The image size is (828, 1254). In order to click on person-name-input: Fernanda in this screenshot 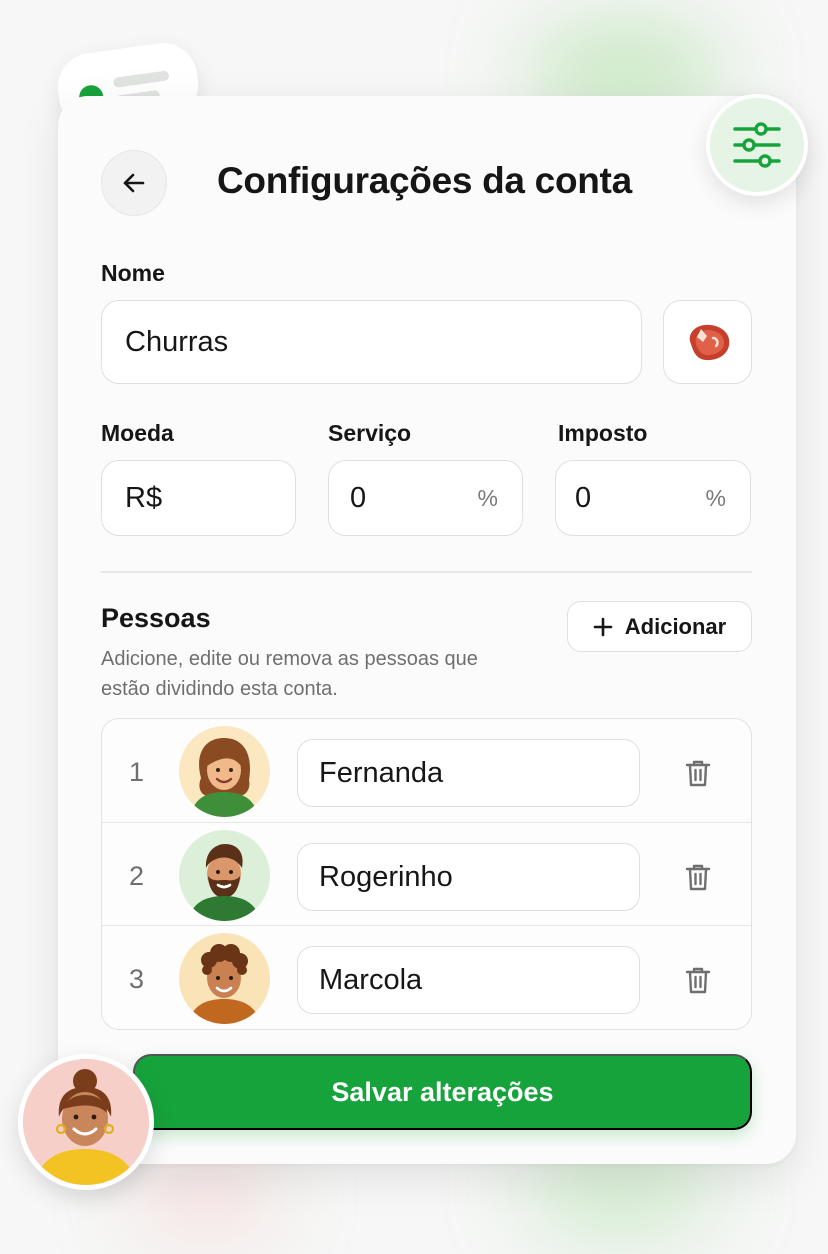, I will do `click(468, 773)`.